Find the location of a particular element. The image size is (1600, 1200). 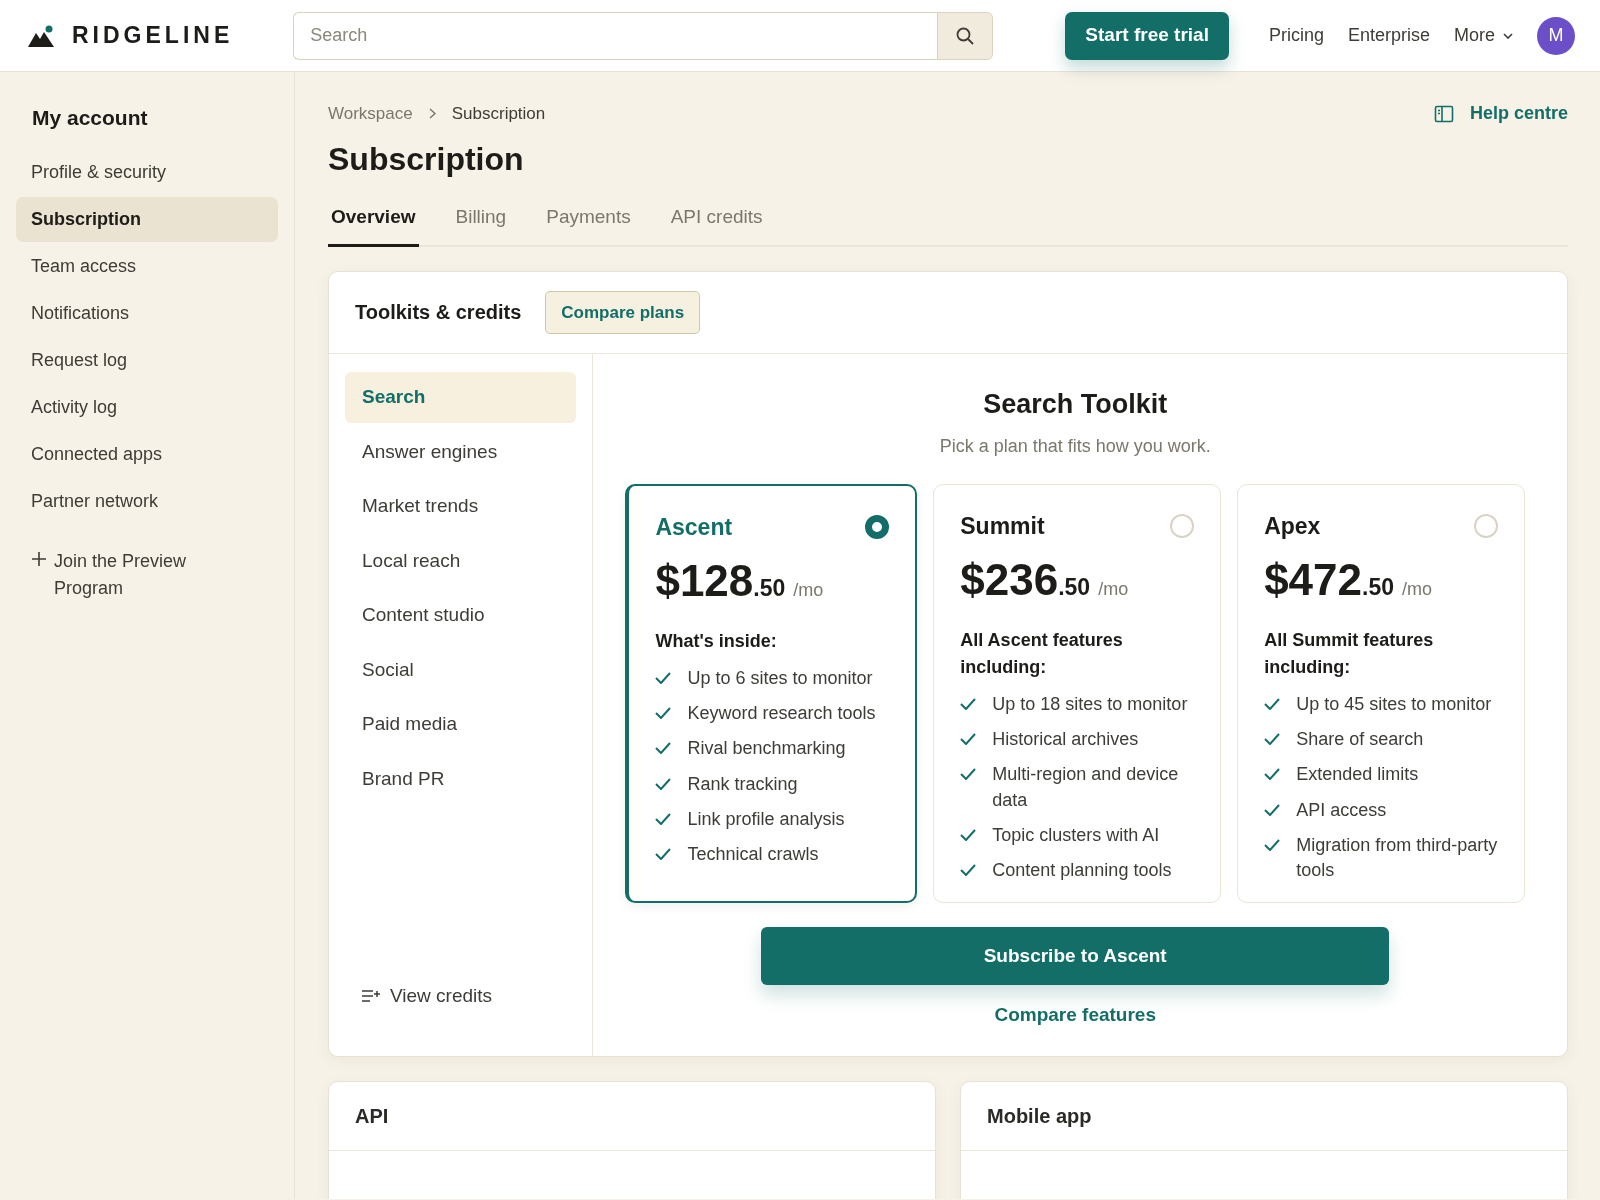

feature-text: Keyword research tools is located at coordinates (781, 714).